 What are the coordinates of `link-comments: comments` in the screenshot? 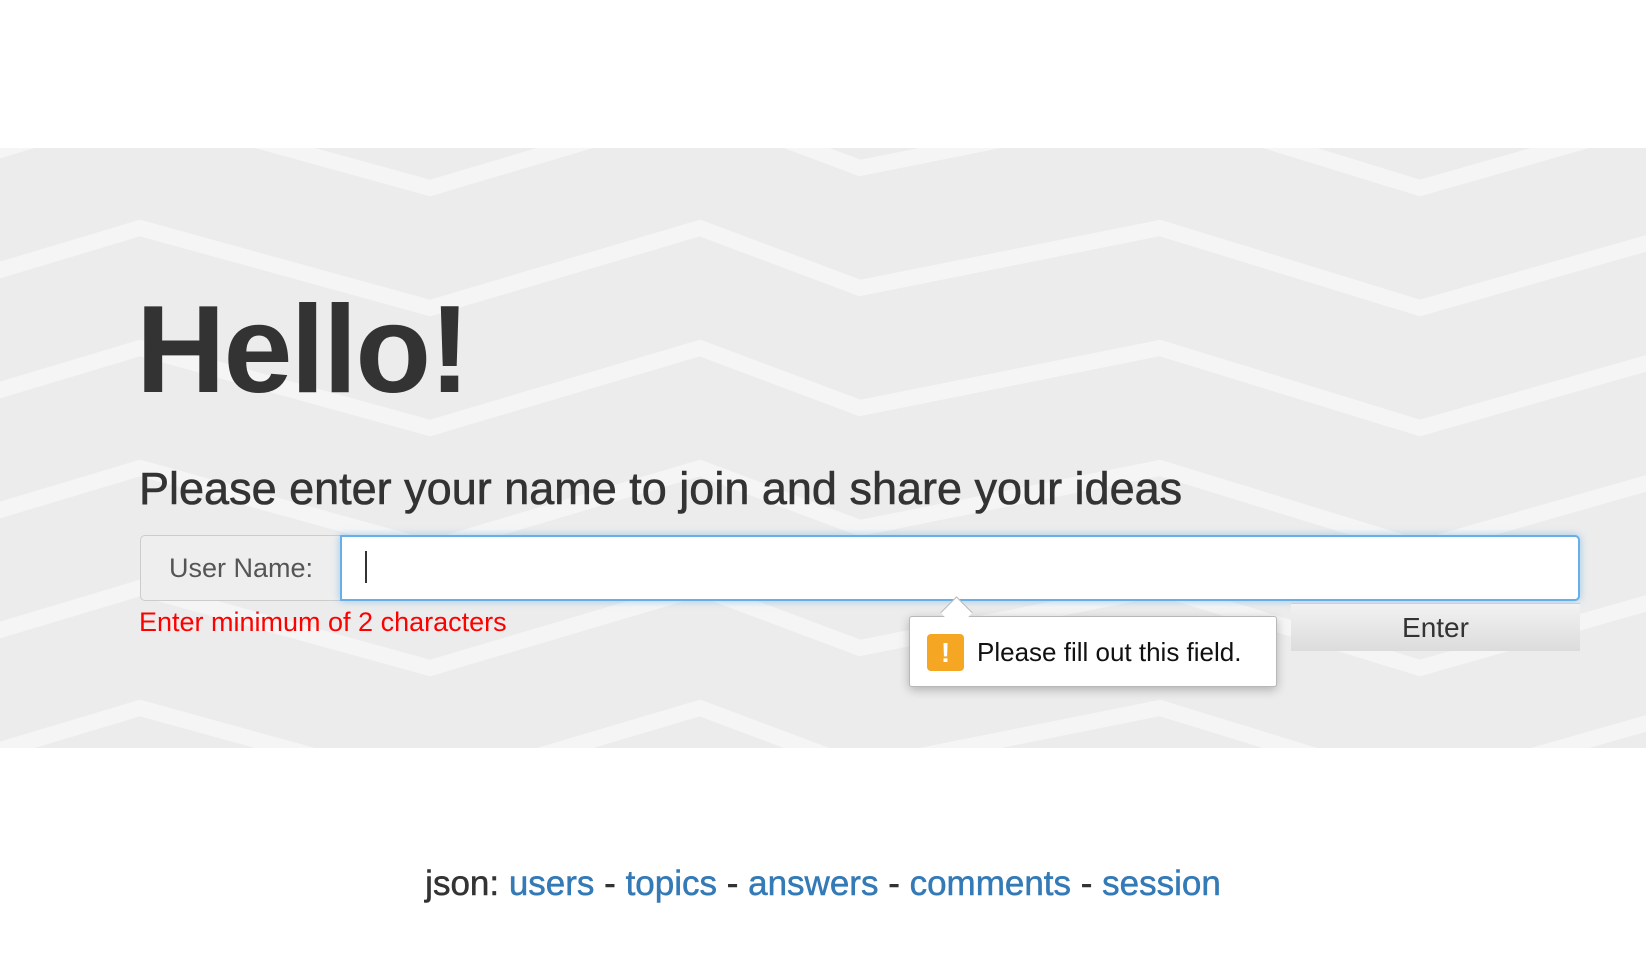 It's located at (990, 884).